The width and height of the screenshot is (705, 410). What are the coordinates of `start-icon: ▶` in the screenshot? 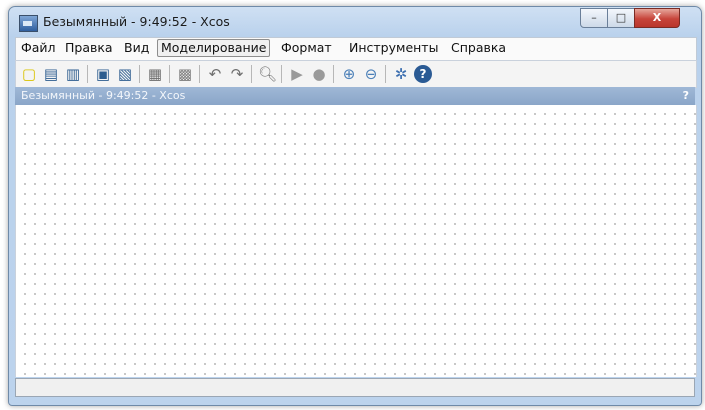 It's located at (297, 74).